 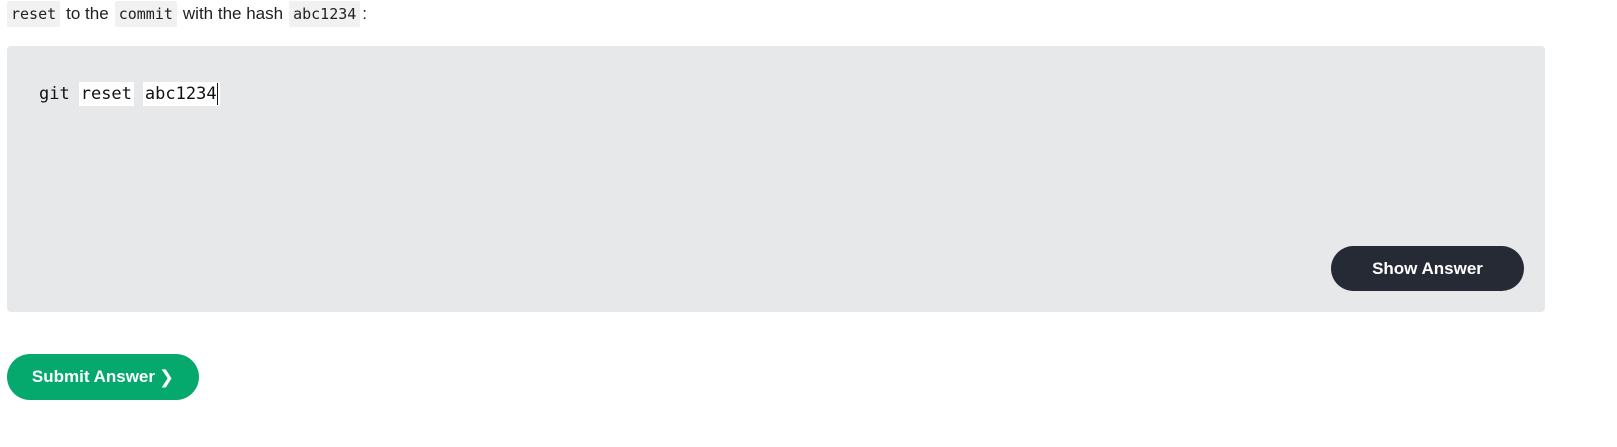 I want to click on submit-answer-label: Submit Answer, so click(x=93, y=376).